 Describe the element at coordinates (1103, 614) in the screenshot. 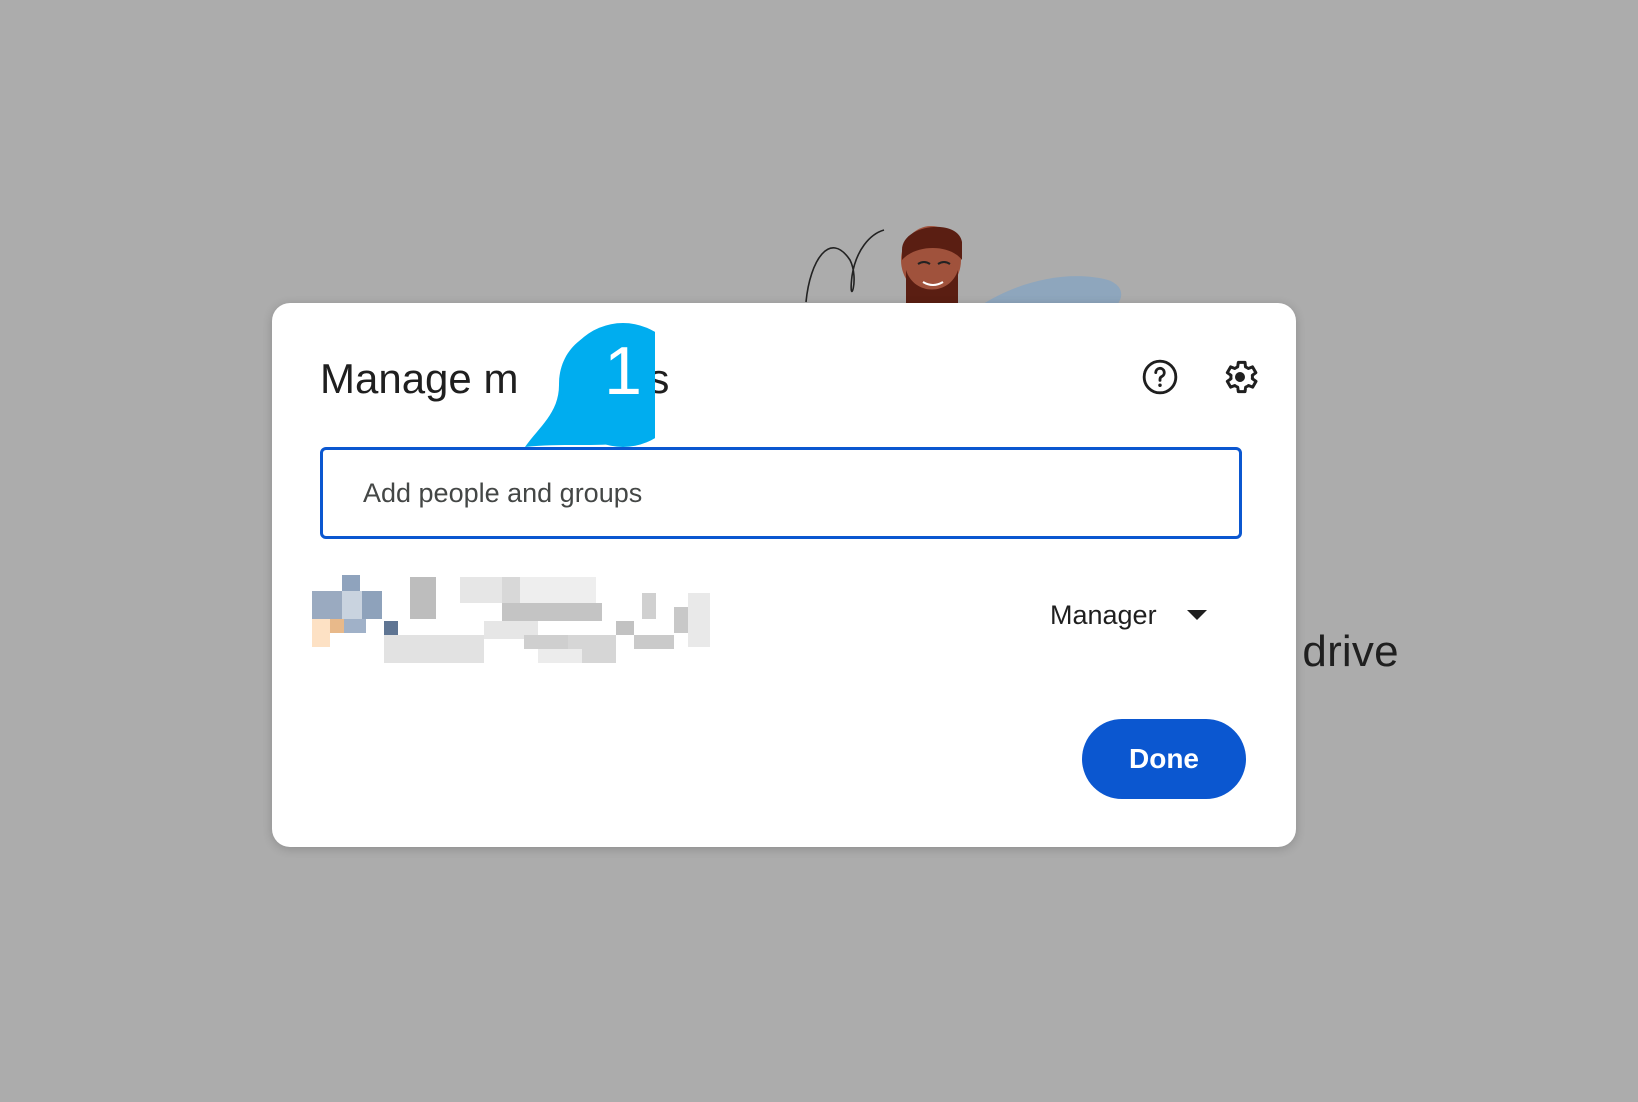

I see `role-label: Manager` at that location.